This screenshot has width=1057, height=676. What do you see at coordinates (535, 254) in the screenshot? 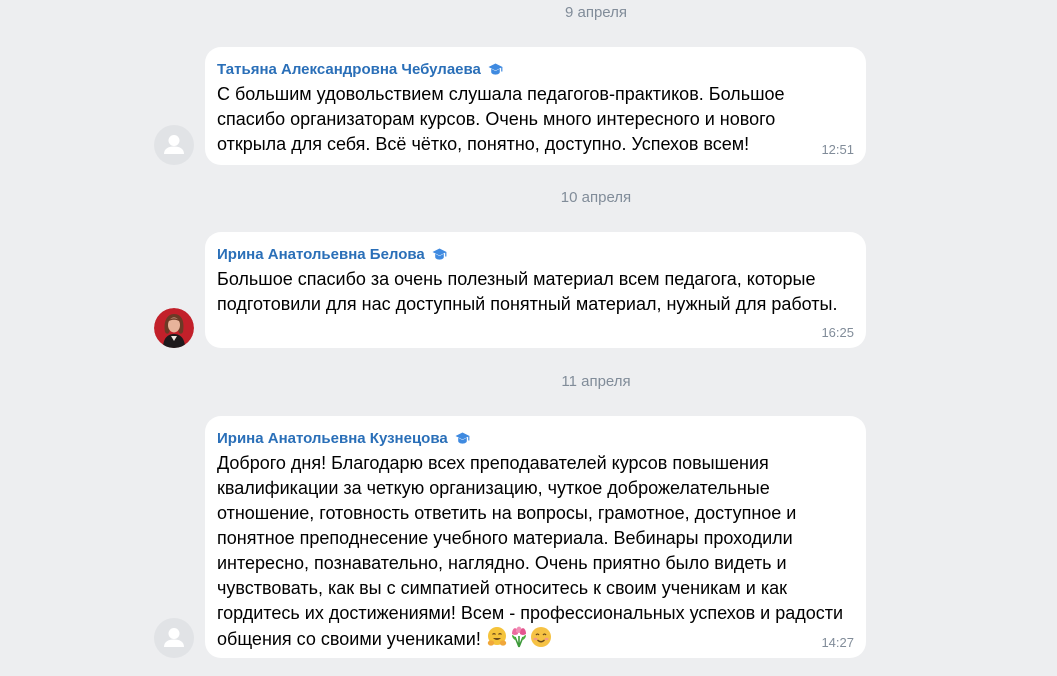
I see `message-author: Ирина Анатольевна Белова` at bounding box center [535, 254].